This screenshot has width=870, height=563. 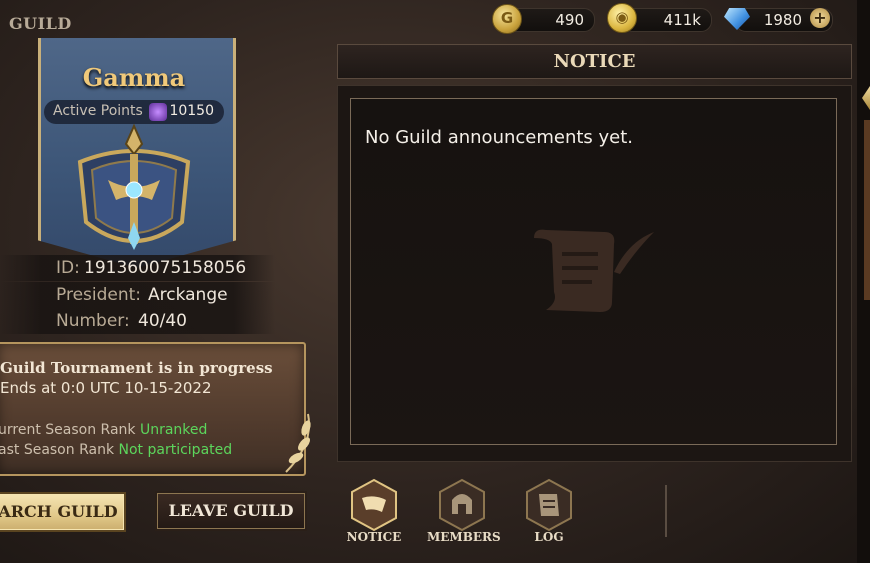 What do you see at coordinates (374, 505) in the screenshot?
I see `horn-icon` at bounding box center [374, 505].